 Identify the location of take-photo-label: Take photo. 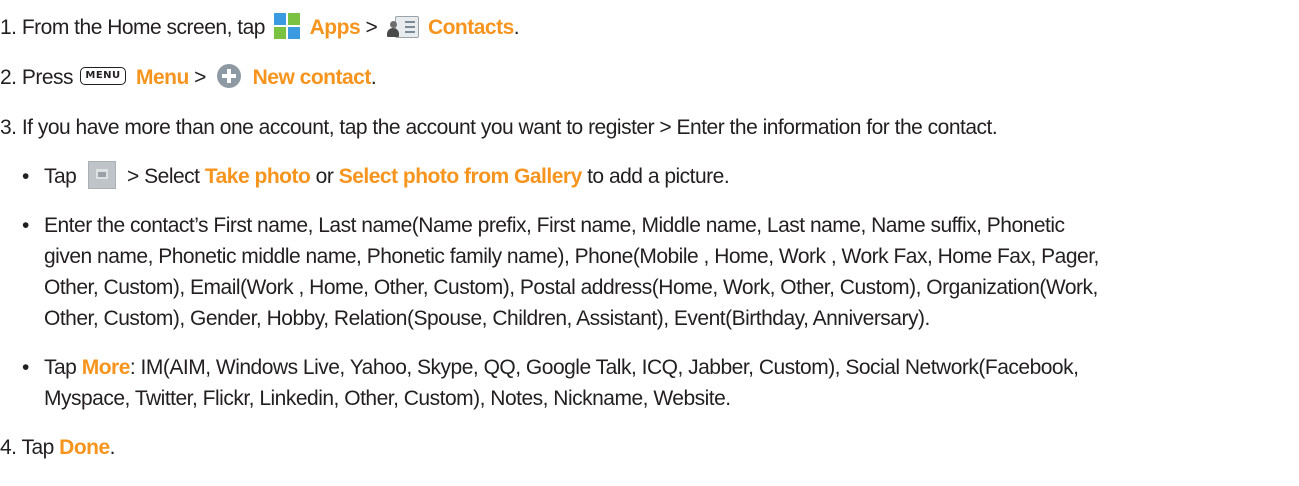
(257, 176).